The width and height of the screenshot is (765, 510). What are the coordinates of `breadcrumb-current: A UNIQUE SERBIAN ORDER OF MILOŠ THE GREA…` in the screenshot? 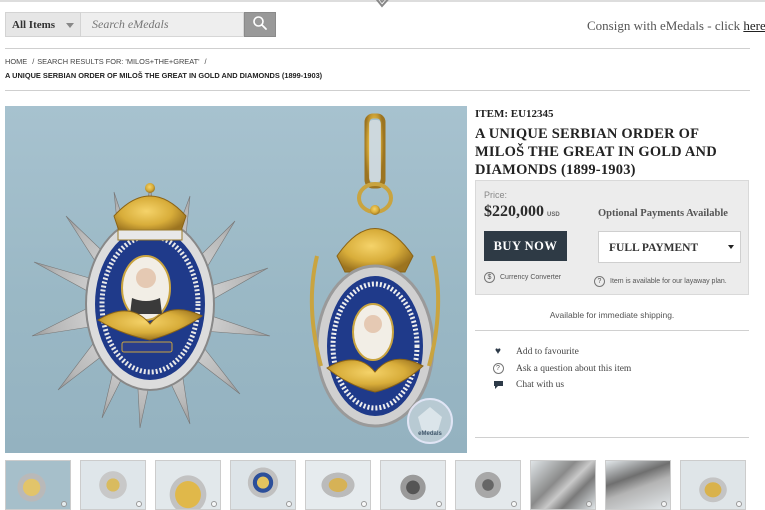 It's located at (164, 75).